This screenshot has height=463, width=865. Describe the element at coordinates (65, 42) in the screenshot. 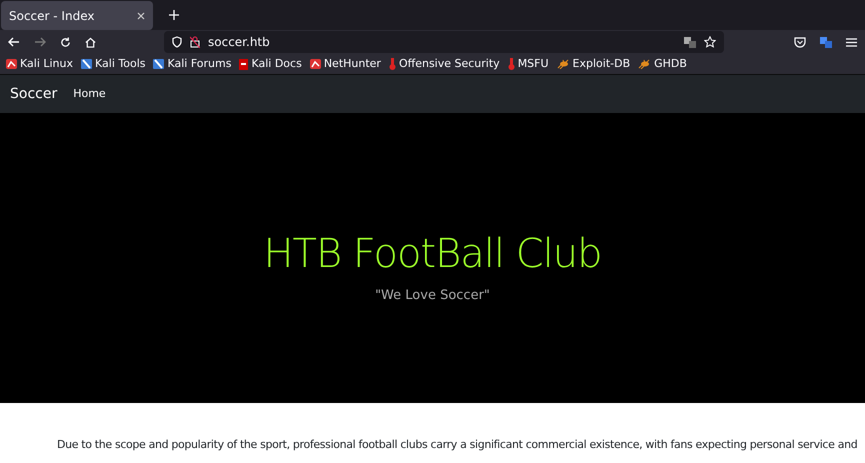

I see `reload-icon` at that location.